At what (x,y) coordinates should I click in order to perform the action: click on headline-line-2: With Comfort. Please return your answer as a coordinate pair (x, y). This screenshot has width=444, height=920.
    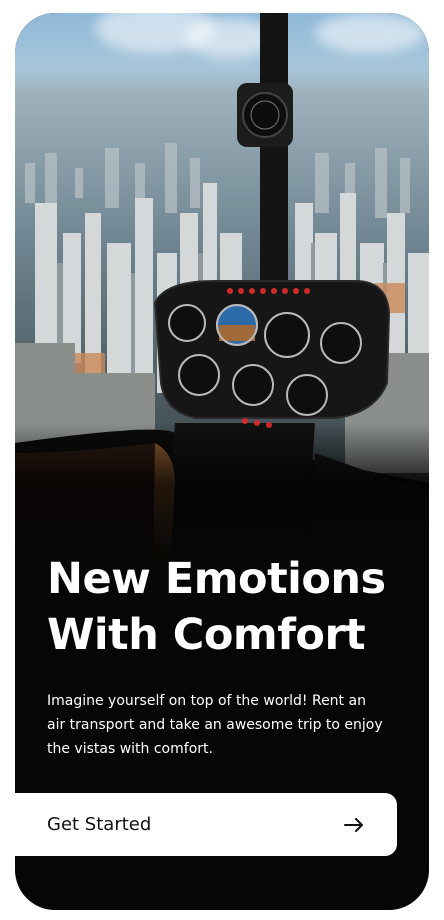
    Looking at the image, I should click on (206, 635).